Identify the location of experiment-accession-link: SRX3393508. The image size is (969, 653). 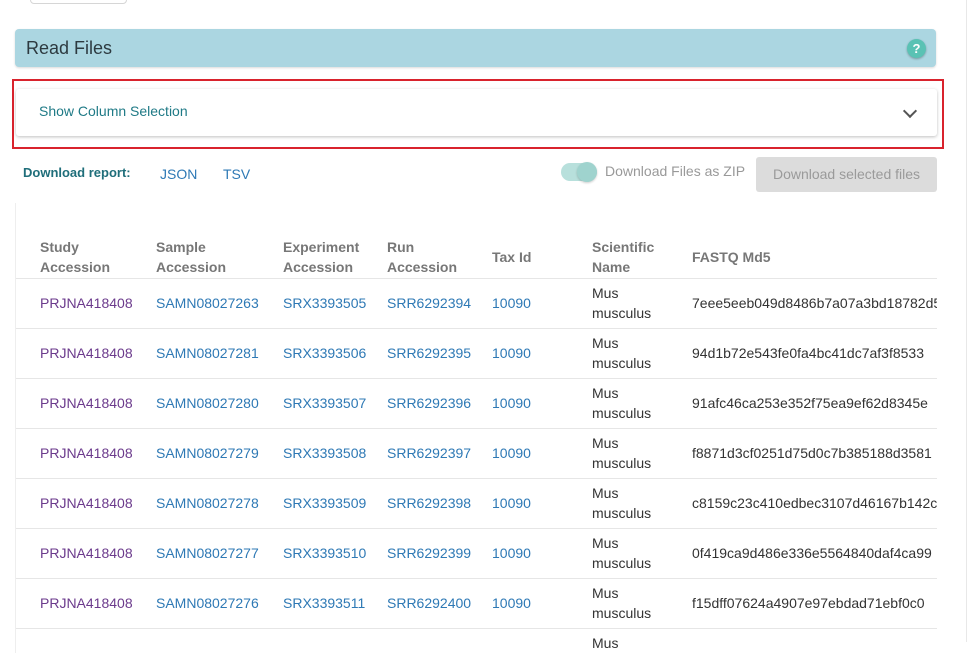
(324, 453).